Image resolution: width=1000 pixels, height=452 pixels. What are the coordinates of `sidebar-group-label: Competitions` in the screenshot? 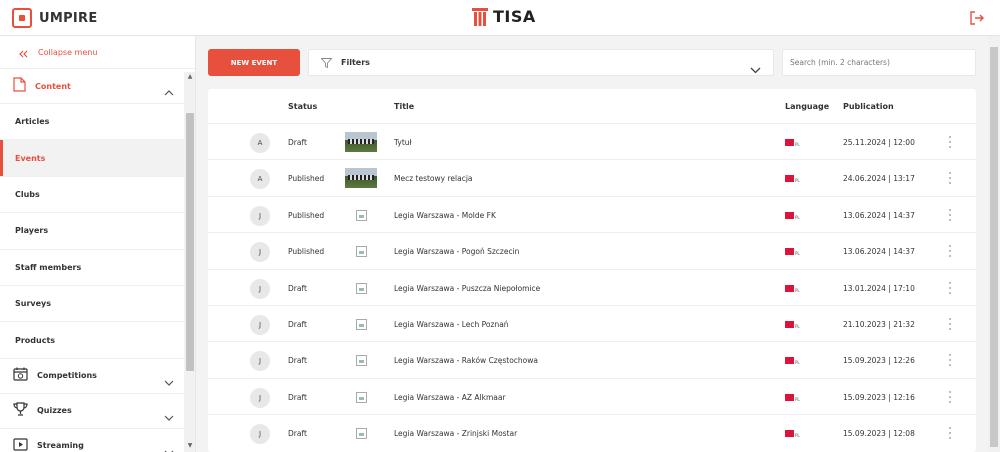 It's located at (67, 376).